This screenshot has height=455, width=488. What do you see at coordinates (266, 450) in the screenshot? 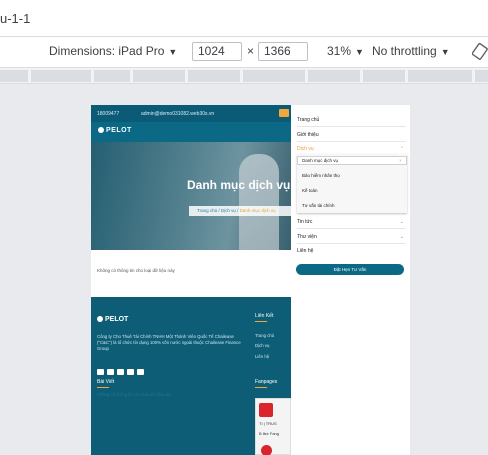
I see `fanpage-avatar` at bounding box center [266, 450].